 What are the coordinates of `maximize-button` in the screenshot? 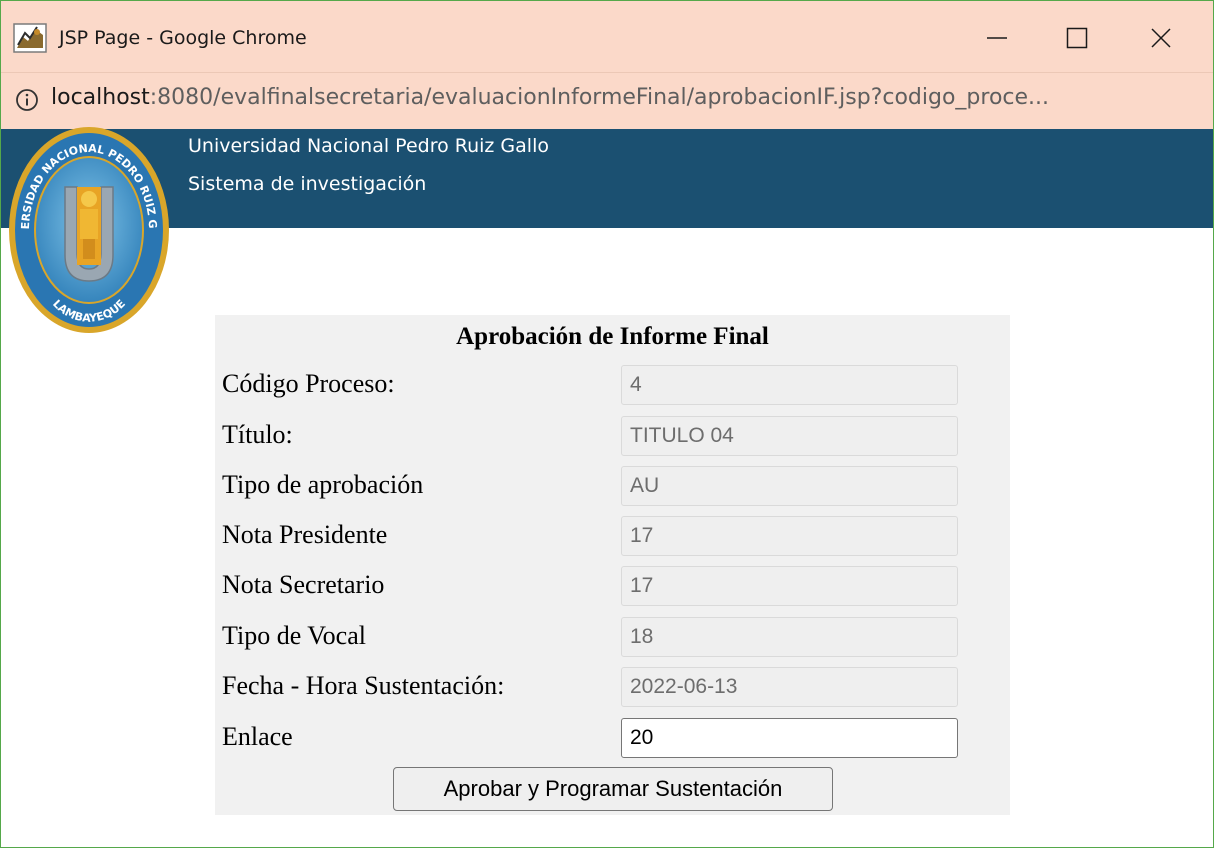 It's located at (1077, 38).